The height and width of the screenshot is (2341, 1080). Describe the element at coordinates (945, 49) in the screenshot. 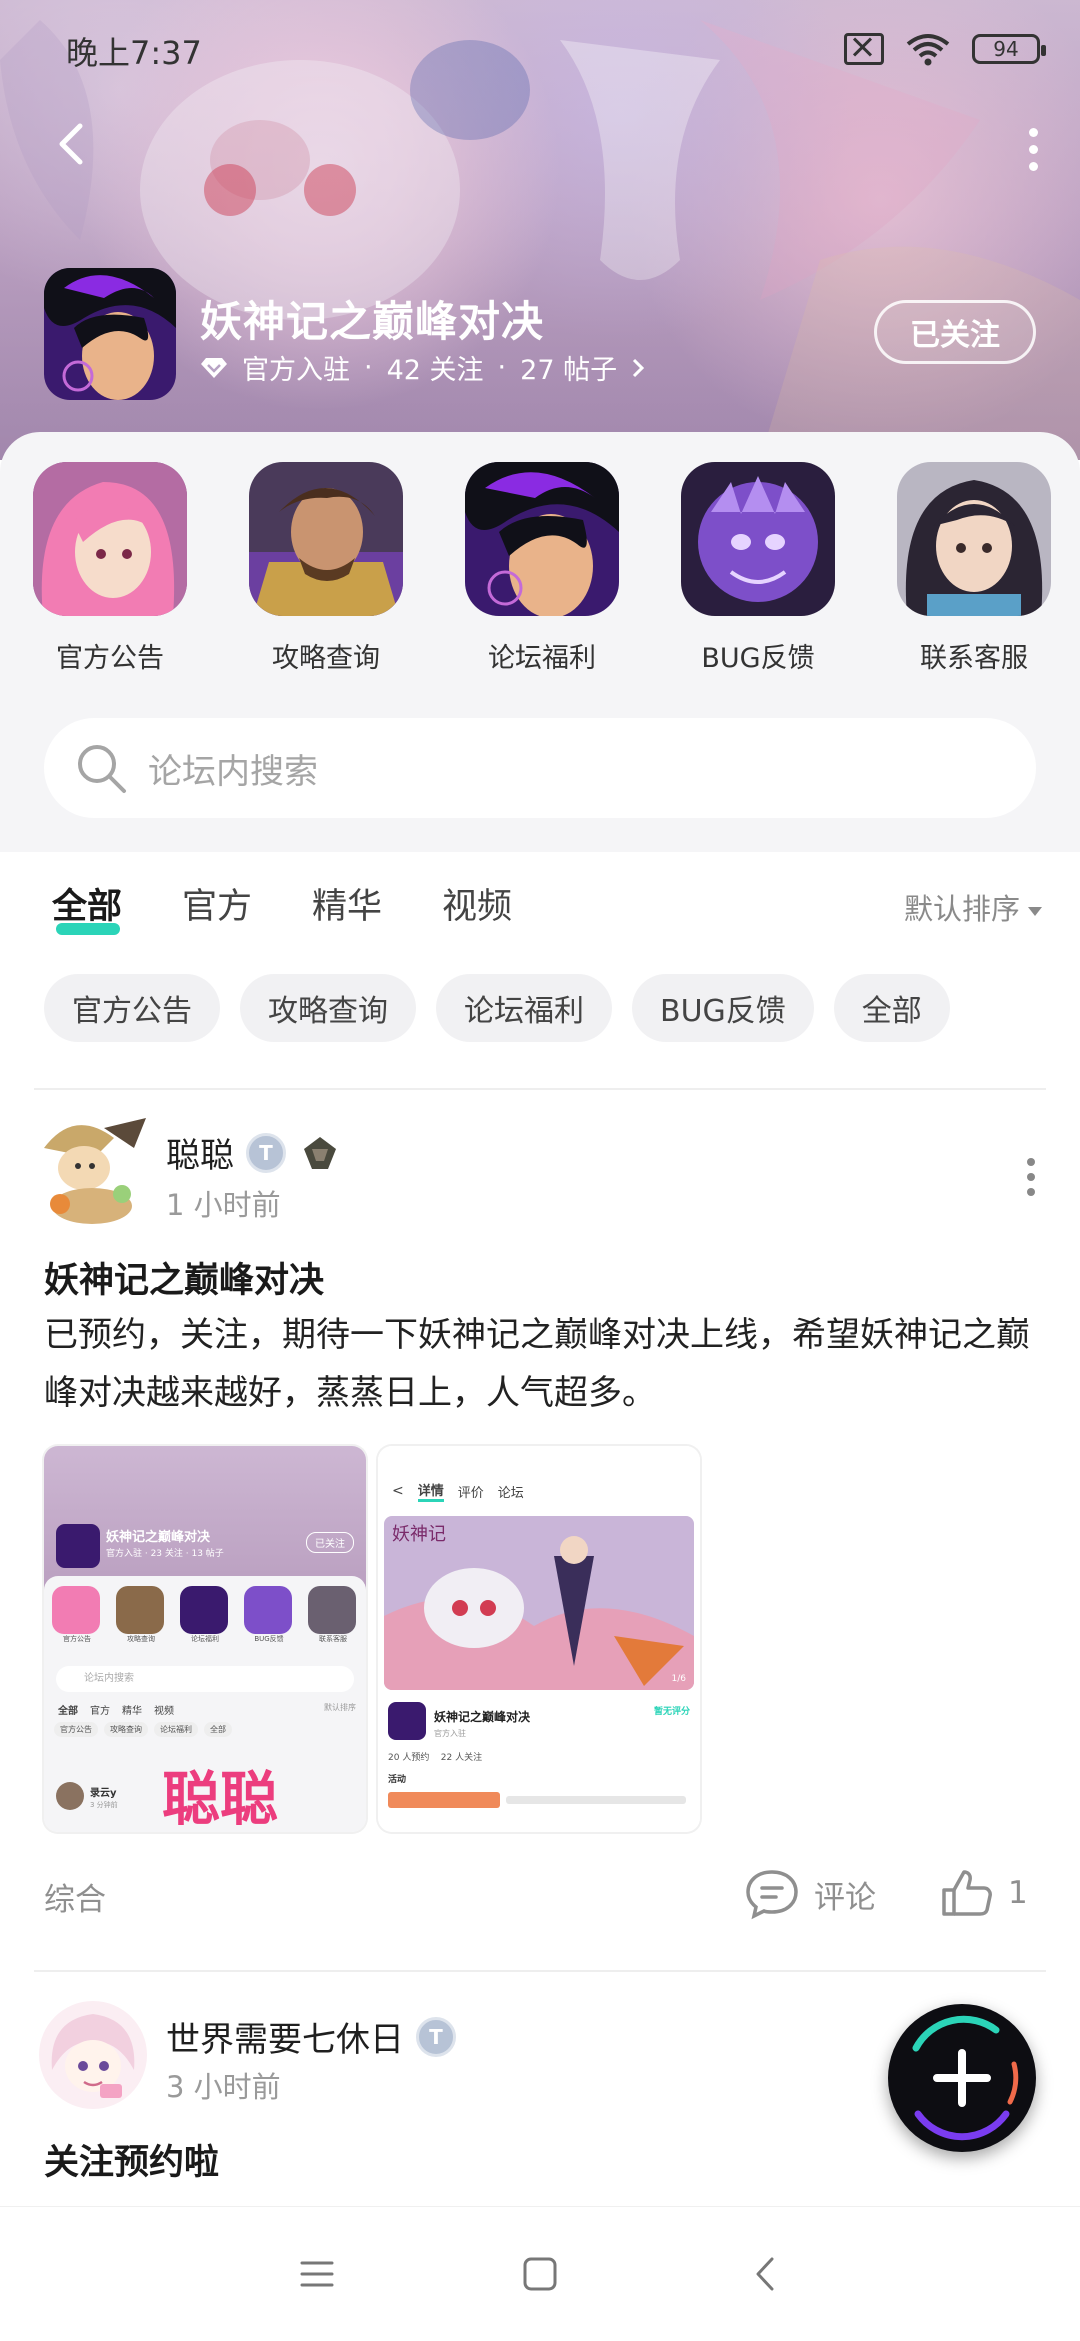

I see `status-icons: 94` at that location.